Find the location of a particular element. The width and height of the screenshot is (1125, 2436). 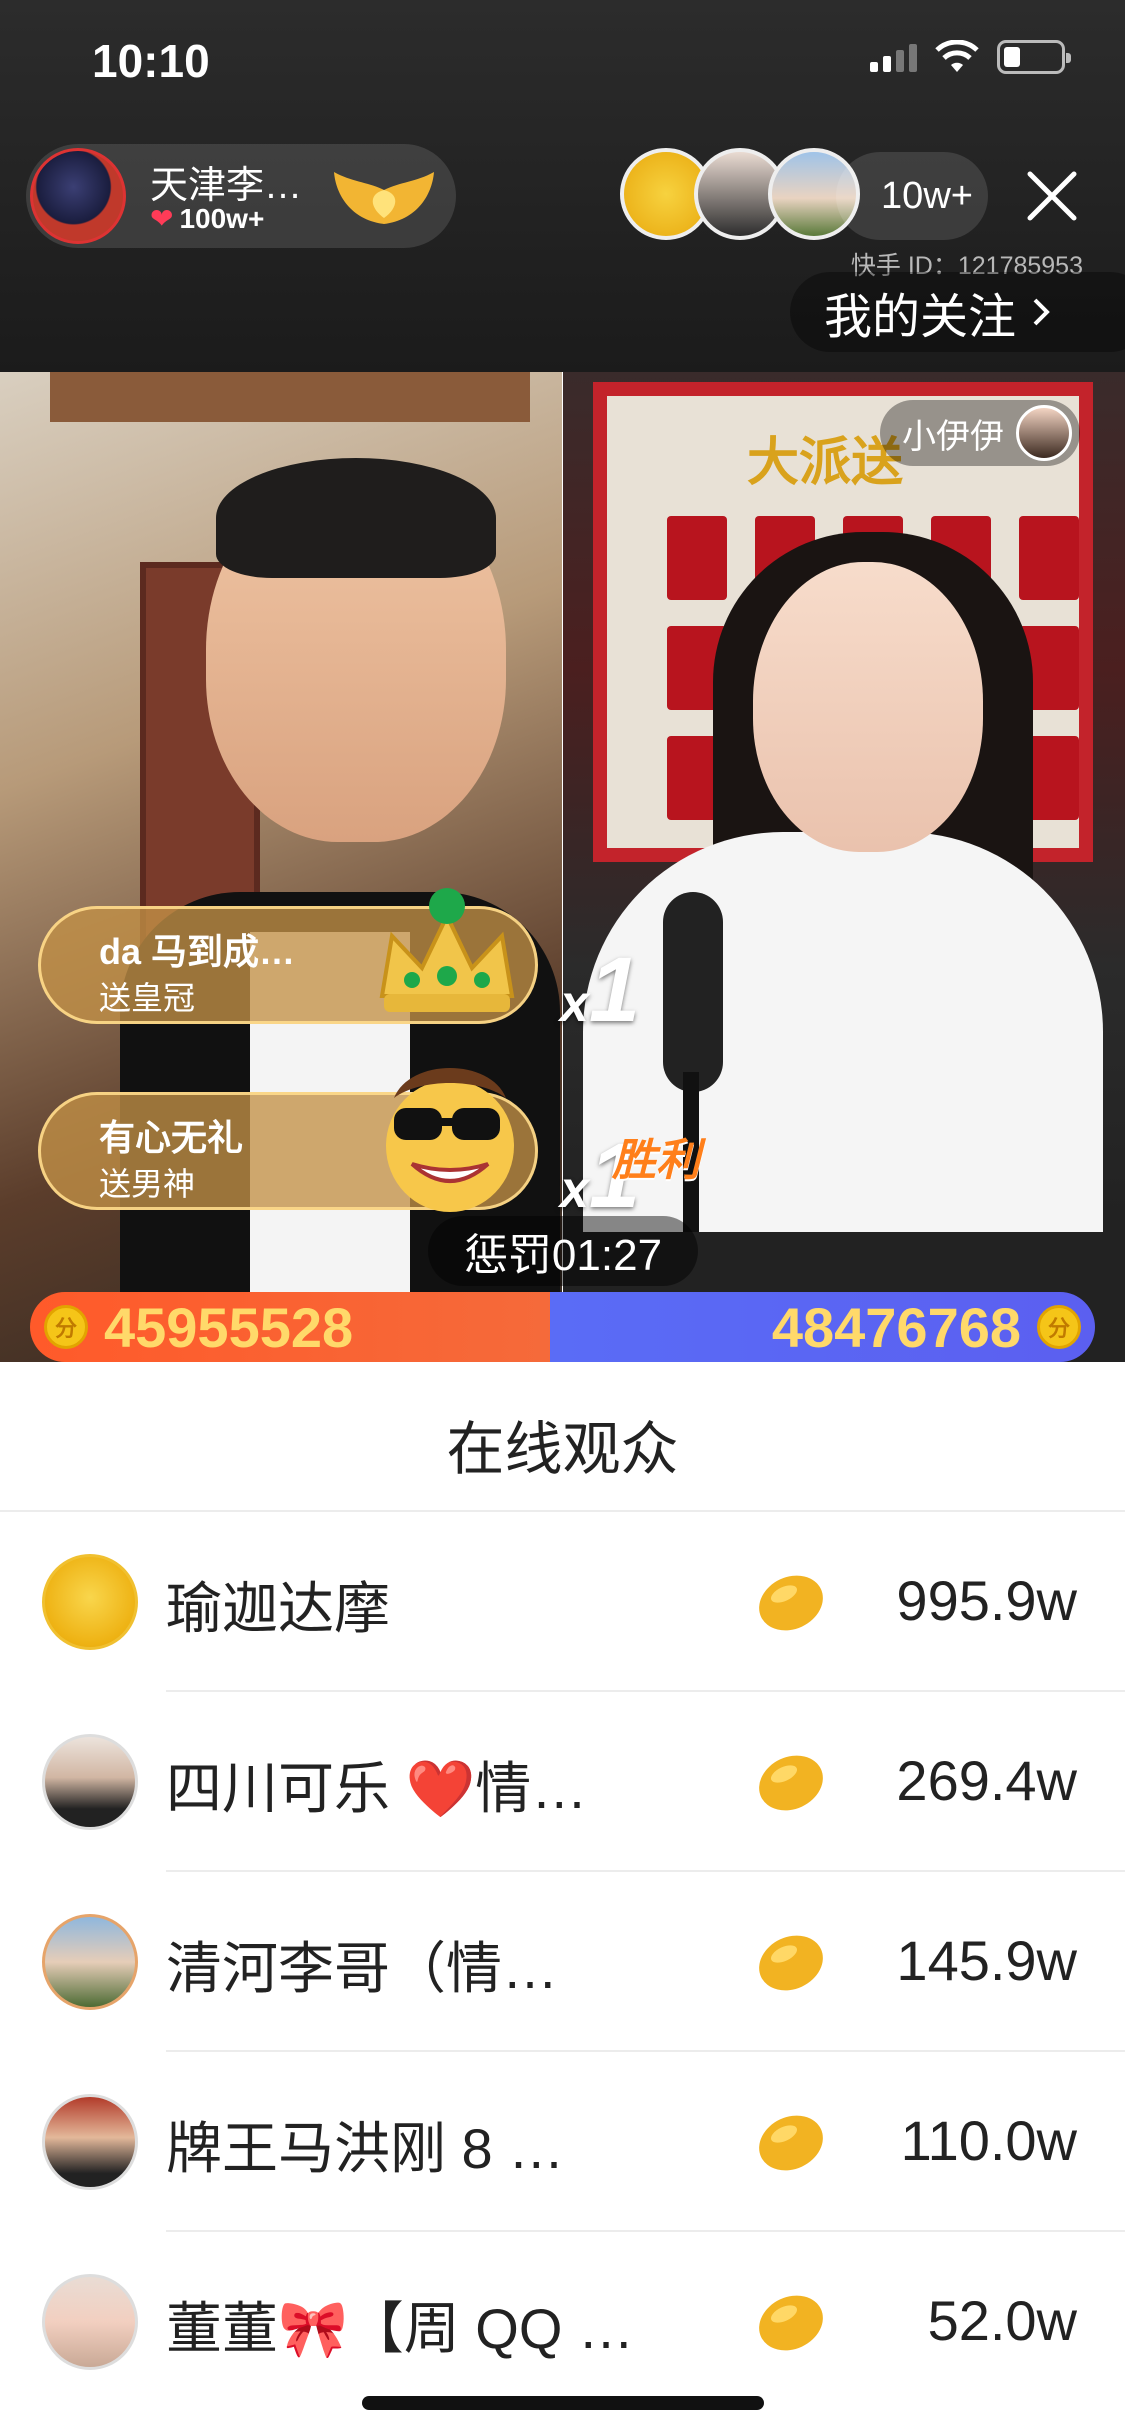

my-follow-label: 我的关注 is located at coordinates (920, 317).